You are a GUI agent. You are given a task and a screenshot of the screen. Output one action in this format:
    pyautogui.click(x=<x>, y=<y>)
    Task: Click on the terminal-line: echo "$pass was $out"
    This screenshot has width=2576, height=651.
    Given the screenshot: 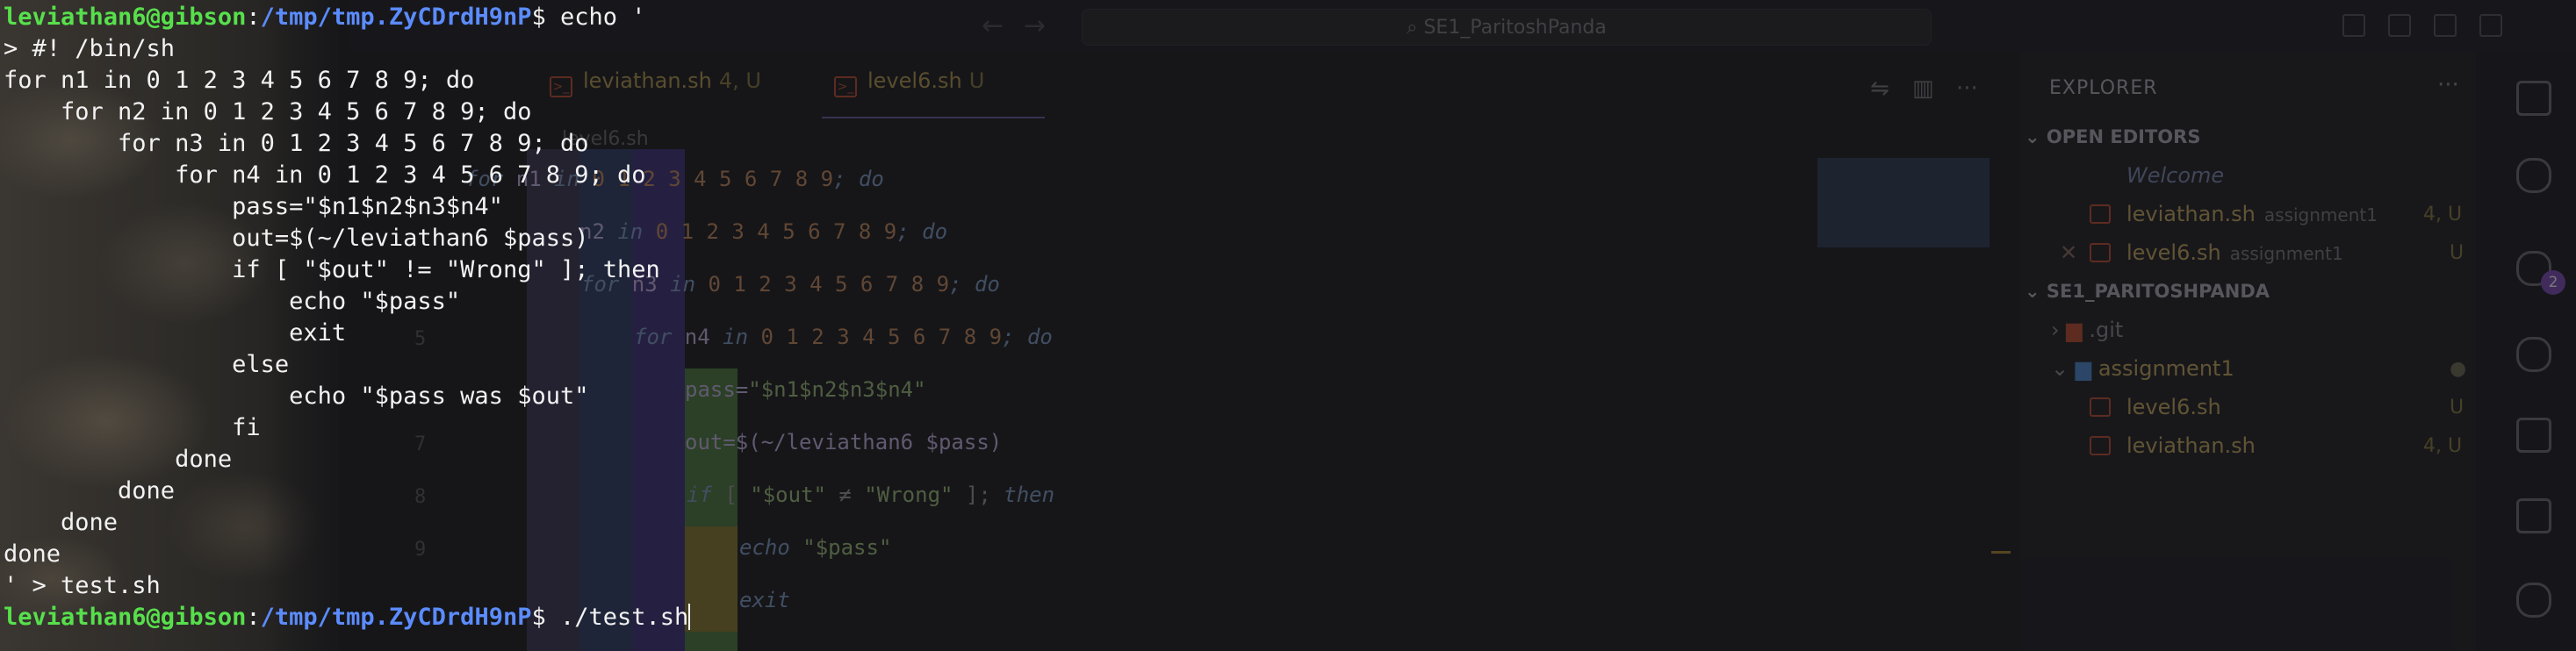 What is the action you would take?
    pyautogui.click(x=296, y=396)
    